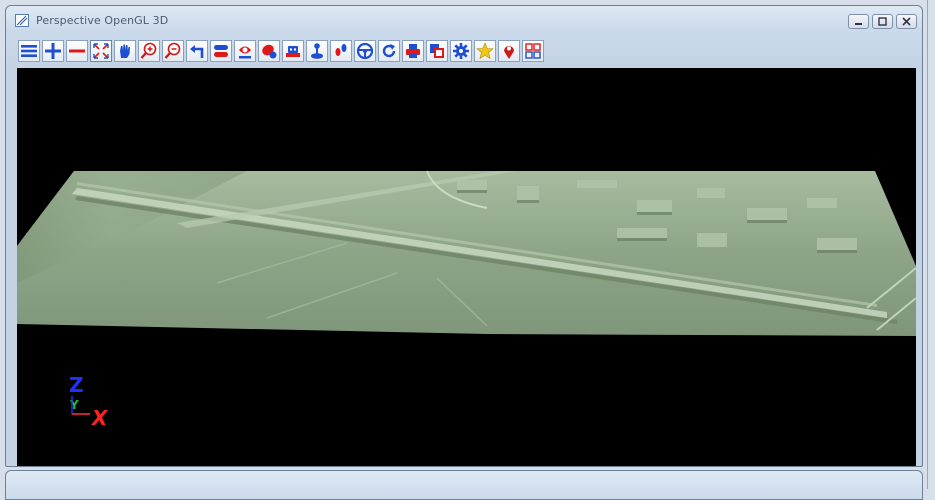 The image size is (935, 500). What do you see at coordinates (74, 405) in the screenshot?
I see `y-axis-label: Y` at bounding box center [74, 405].